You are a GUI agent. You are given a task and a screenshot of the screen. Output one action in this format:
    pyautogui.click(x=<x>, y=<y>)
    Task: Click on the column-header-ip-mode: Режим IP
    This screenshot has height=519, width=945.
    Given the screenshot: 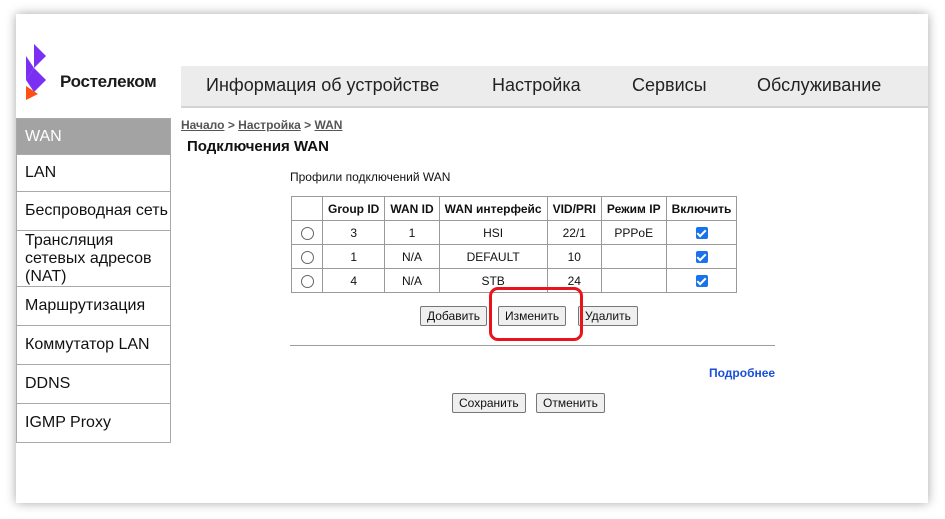 What is the action you would take?
    pyautogui.click(x=633, y=208)
    